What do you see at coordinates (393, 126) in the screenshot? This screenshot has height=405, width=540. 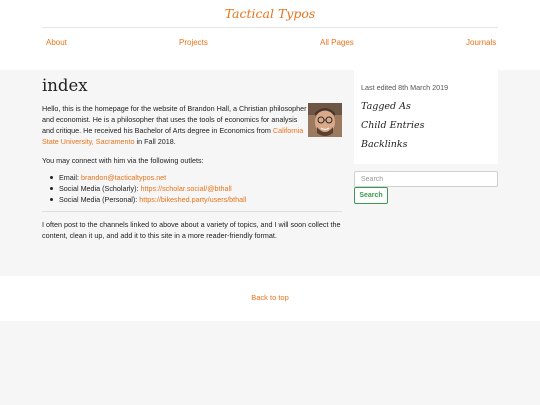 I see `child-entries-link: Child Entries` at bounding box center [393, 126].